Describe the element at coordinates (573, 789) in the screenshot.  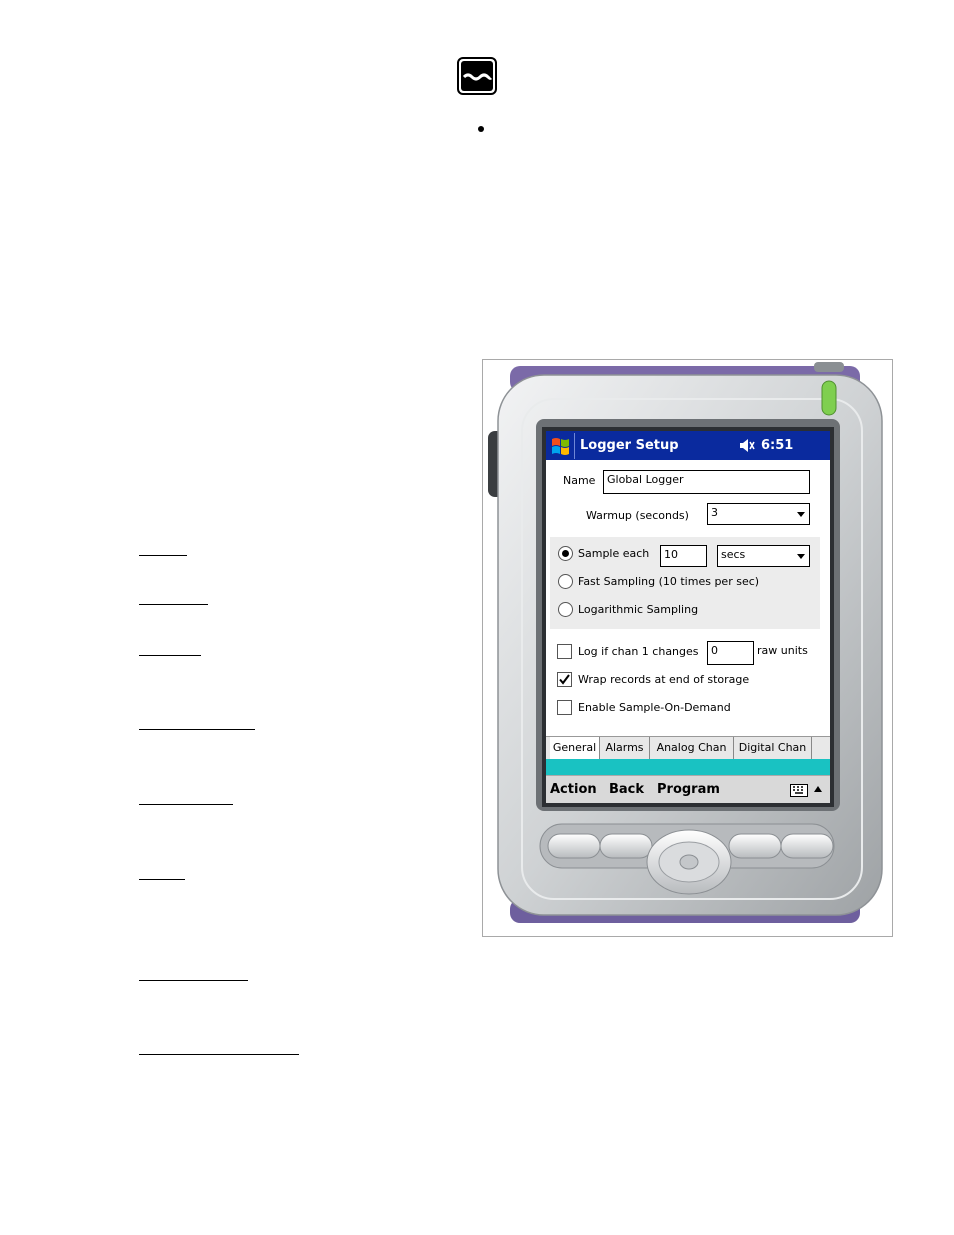
I see `action-menu: Action` at that location.